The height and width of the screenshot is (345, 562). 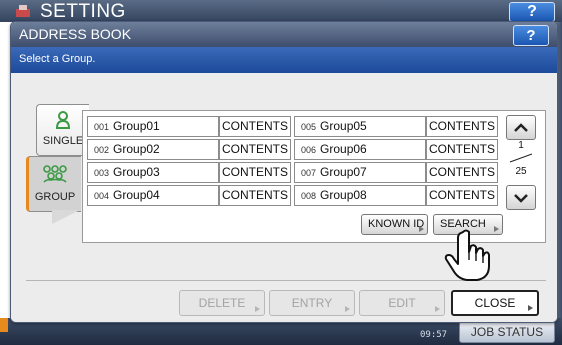 What do you see at coordinates (83, 11) in the screenshot?
I see `setting-title: SETTING` at bounding box center [83, 11].